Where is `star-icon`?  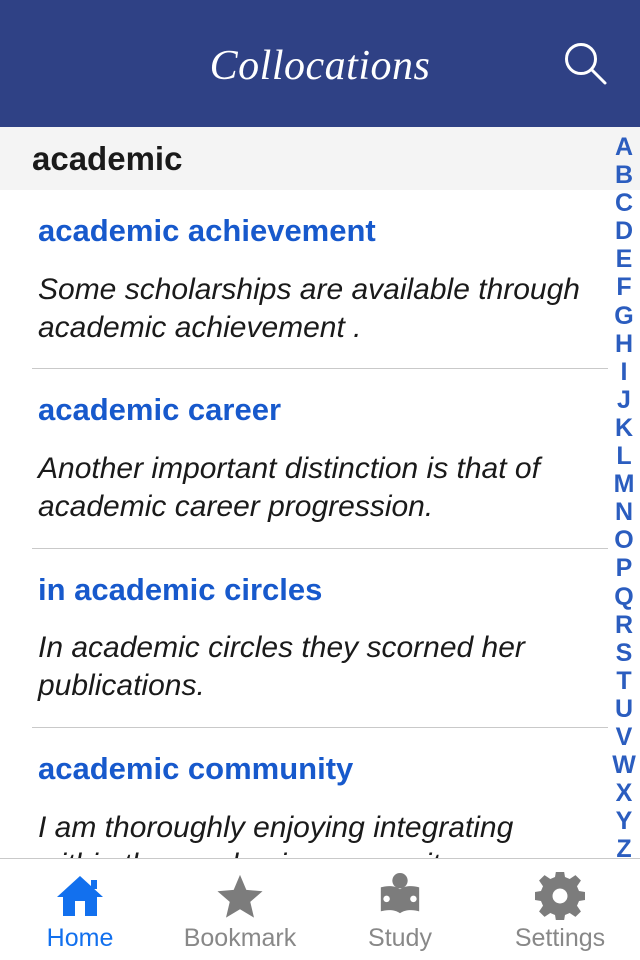
star-icon is located at coordinates (240, 896).